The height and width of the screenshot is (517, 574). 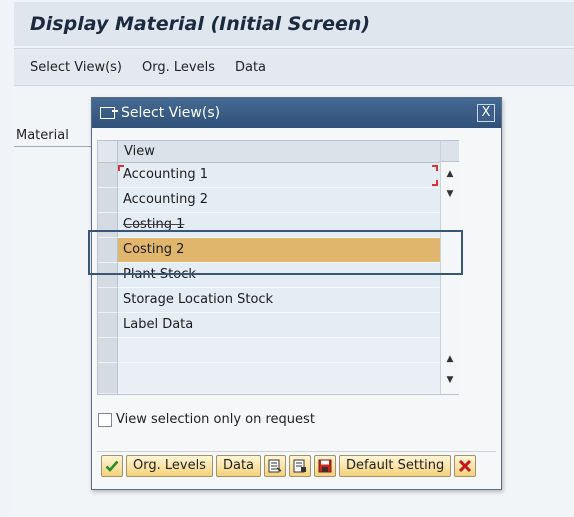 What do you see at coordinates (450, 380) in the screenshot?
I see `scroll-page-down-icon: ▼` at bounding box center [450, 380].